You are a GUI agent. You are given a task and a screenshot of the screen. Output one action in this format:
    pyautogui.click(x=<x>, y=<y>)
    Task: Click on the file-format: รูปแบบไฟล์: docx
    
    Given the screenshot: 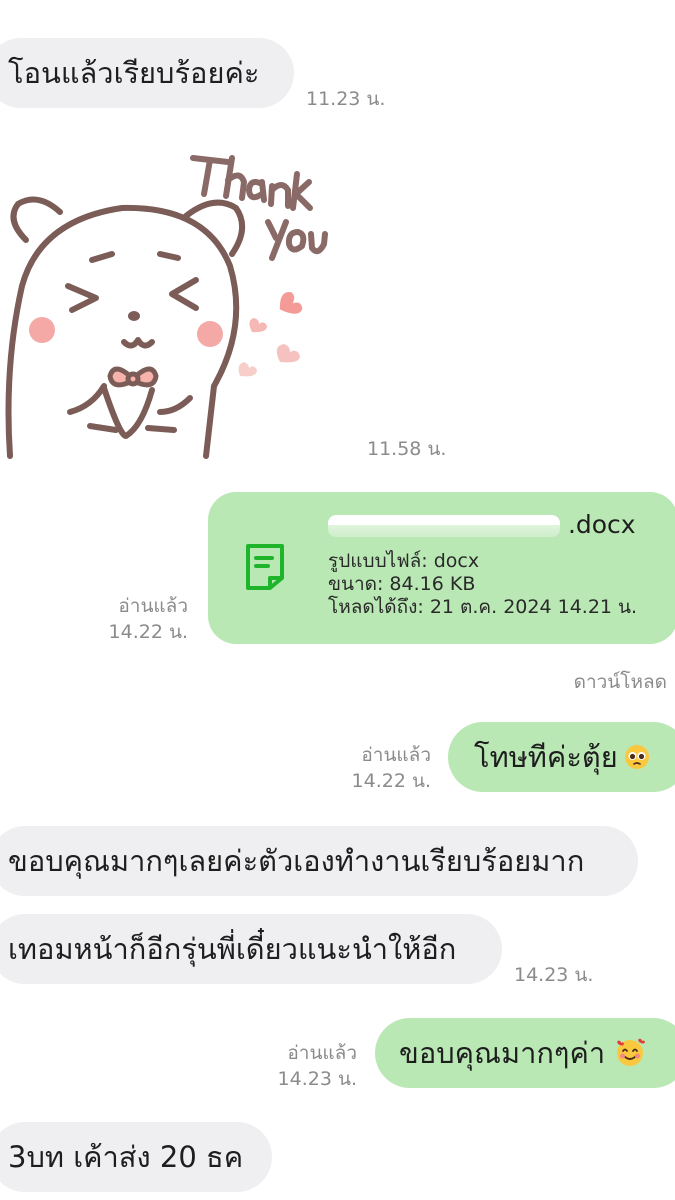 What is the action you would take?
    pyautogui.click(x=404, y=561)
    